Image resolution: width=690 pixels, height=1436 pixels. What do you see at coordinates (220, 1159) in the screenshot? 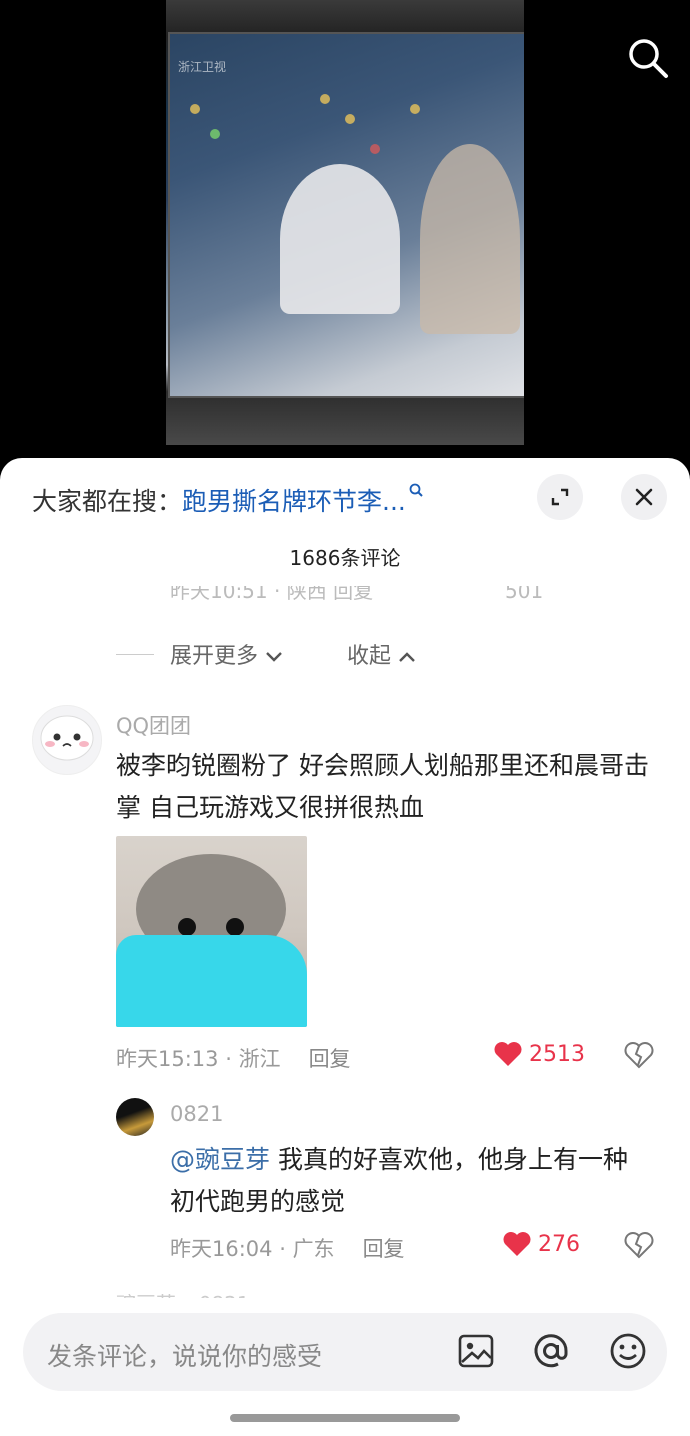
I see `mention-link: @豌豆芽` at bounding box center [220, 1159].